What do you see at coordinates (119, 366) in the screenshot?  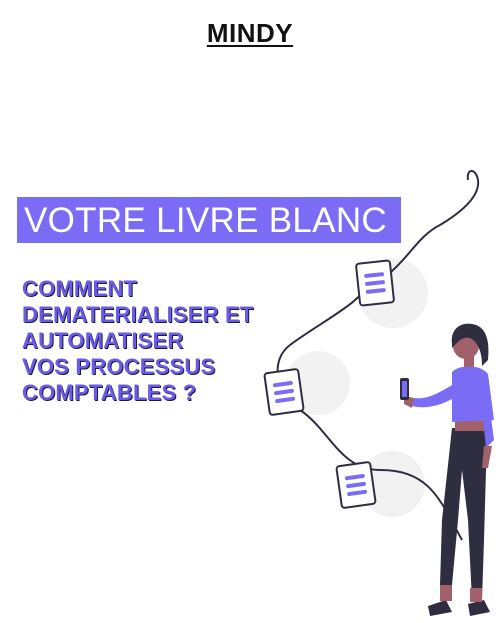 I see `subtitle-line: VOS PROCESSUS` at bounding box center [119, 366].